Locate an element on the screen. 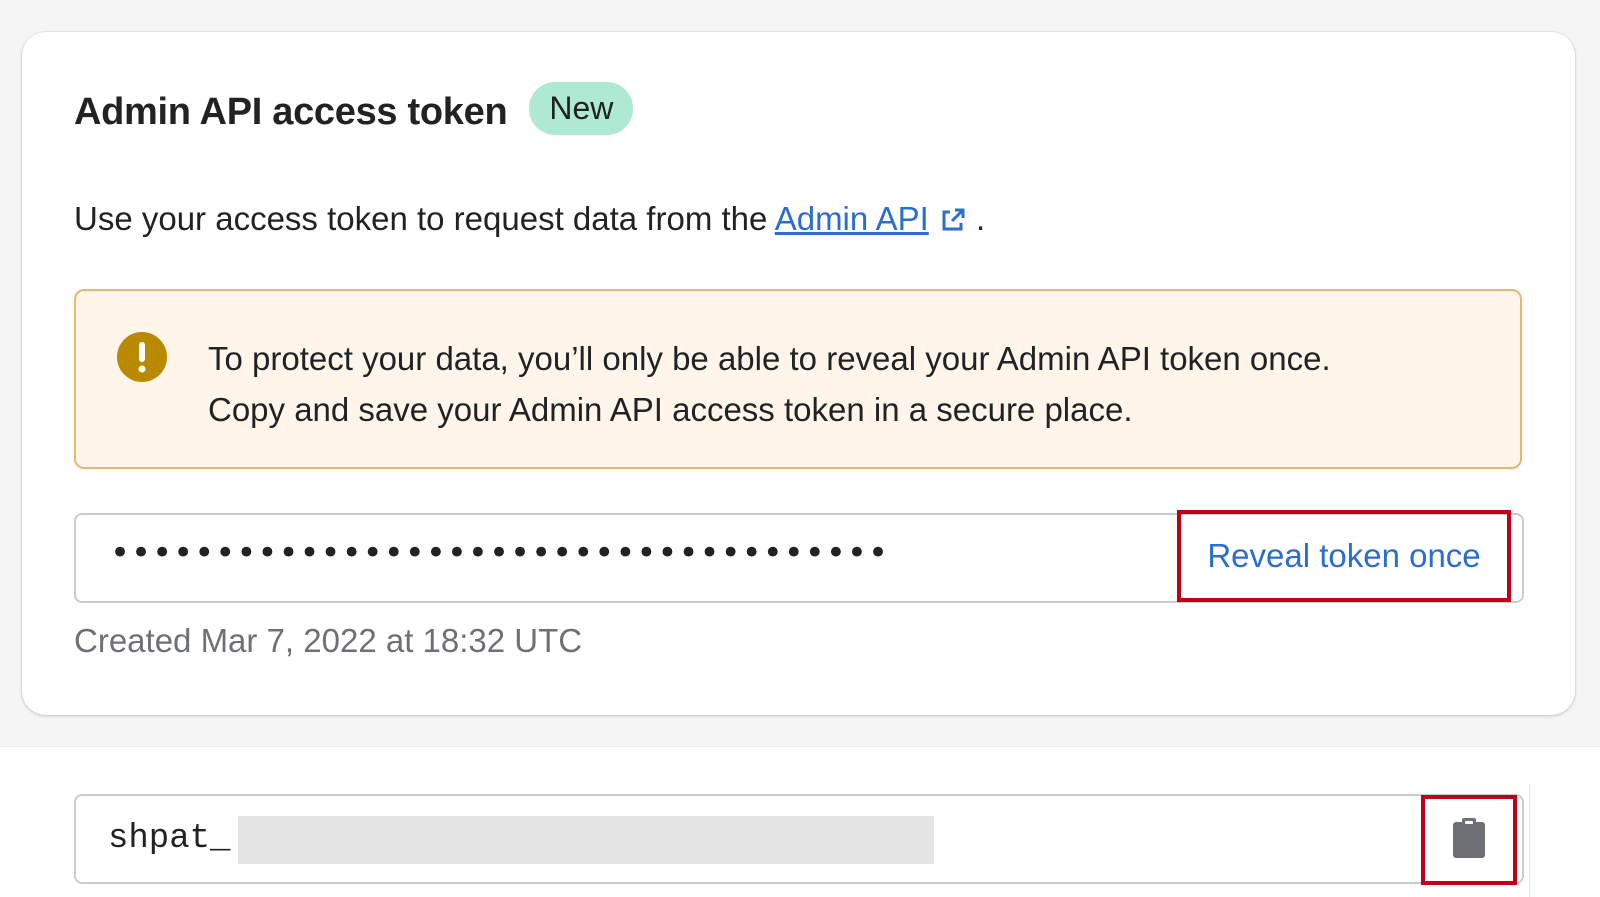 The image size is (1600, 897). admin-api-link: Admin API is located at coordinates (852, 218).